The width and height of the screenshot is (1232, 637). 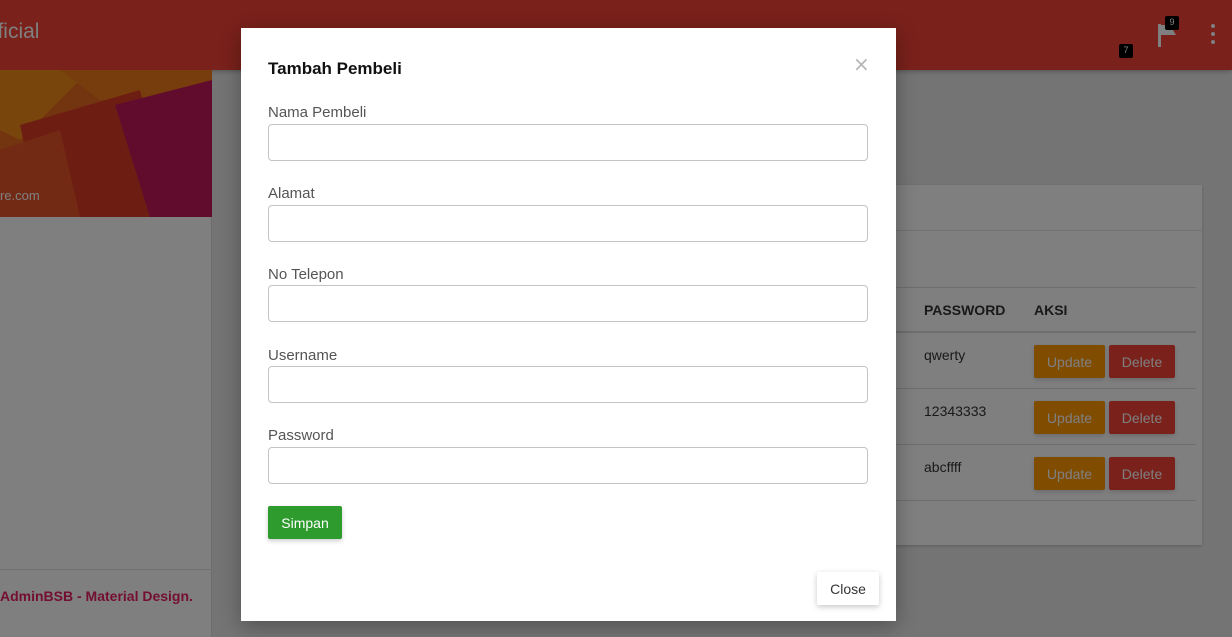 I want to click on close-icon: ×, so click(x=861, y=64).